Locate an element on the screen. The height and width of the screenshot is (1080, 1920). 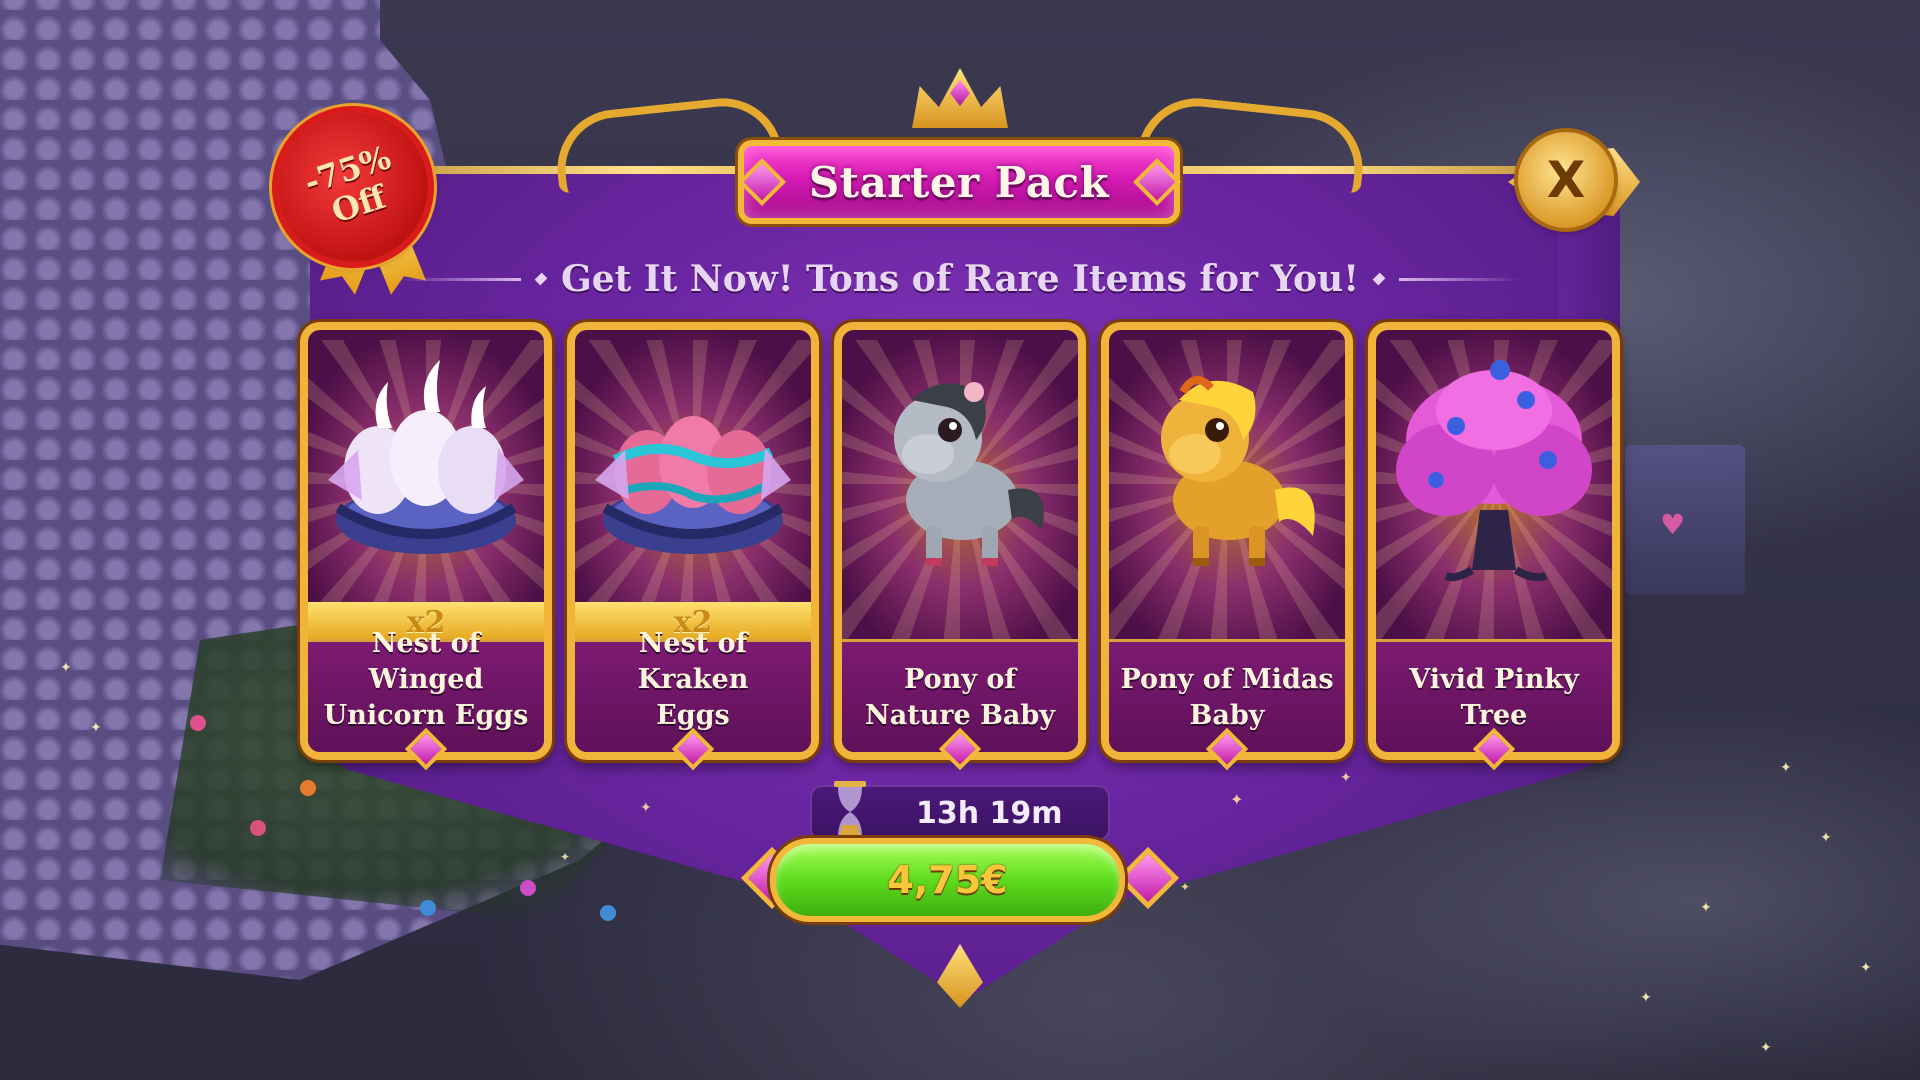
item-name: Nest of Kraken Eggs is located at coordinates (693, 679).